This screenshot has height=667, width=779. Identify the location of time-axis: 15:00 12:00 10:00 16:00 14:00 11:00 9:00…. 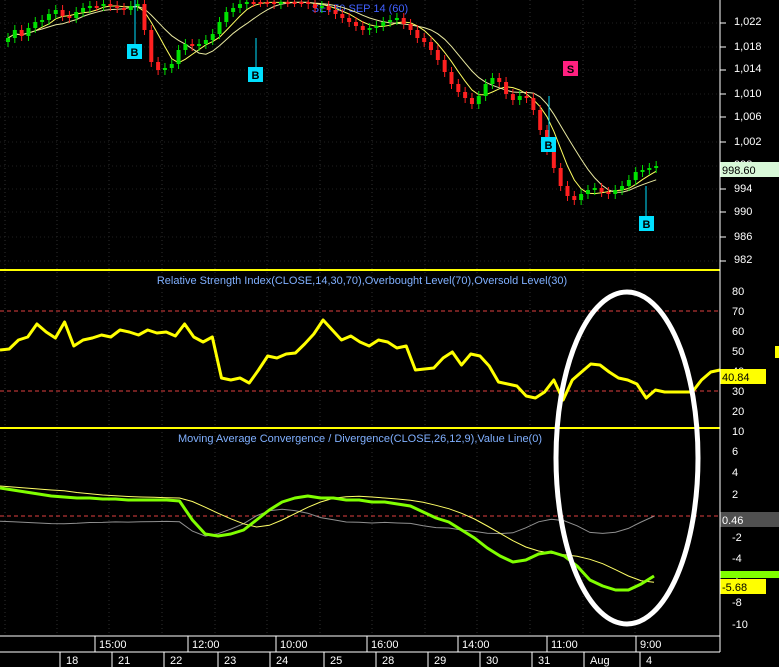
(360, 651).